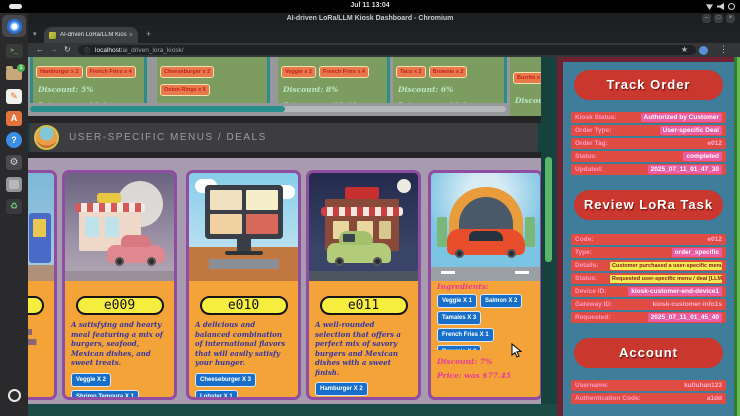 Image resolution: width=740 pixels, height=416 pixels. What do you see at coordinates (35, 34) in the screenshot?
I see `tab-search-chevron-icon: ▾` at bounding box center [35, 34].